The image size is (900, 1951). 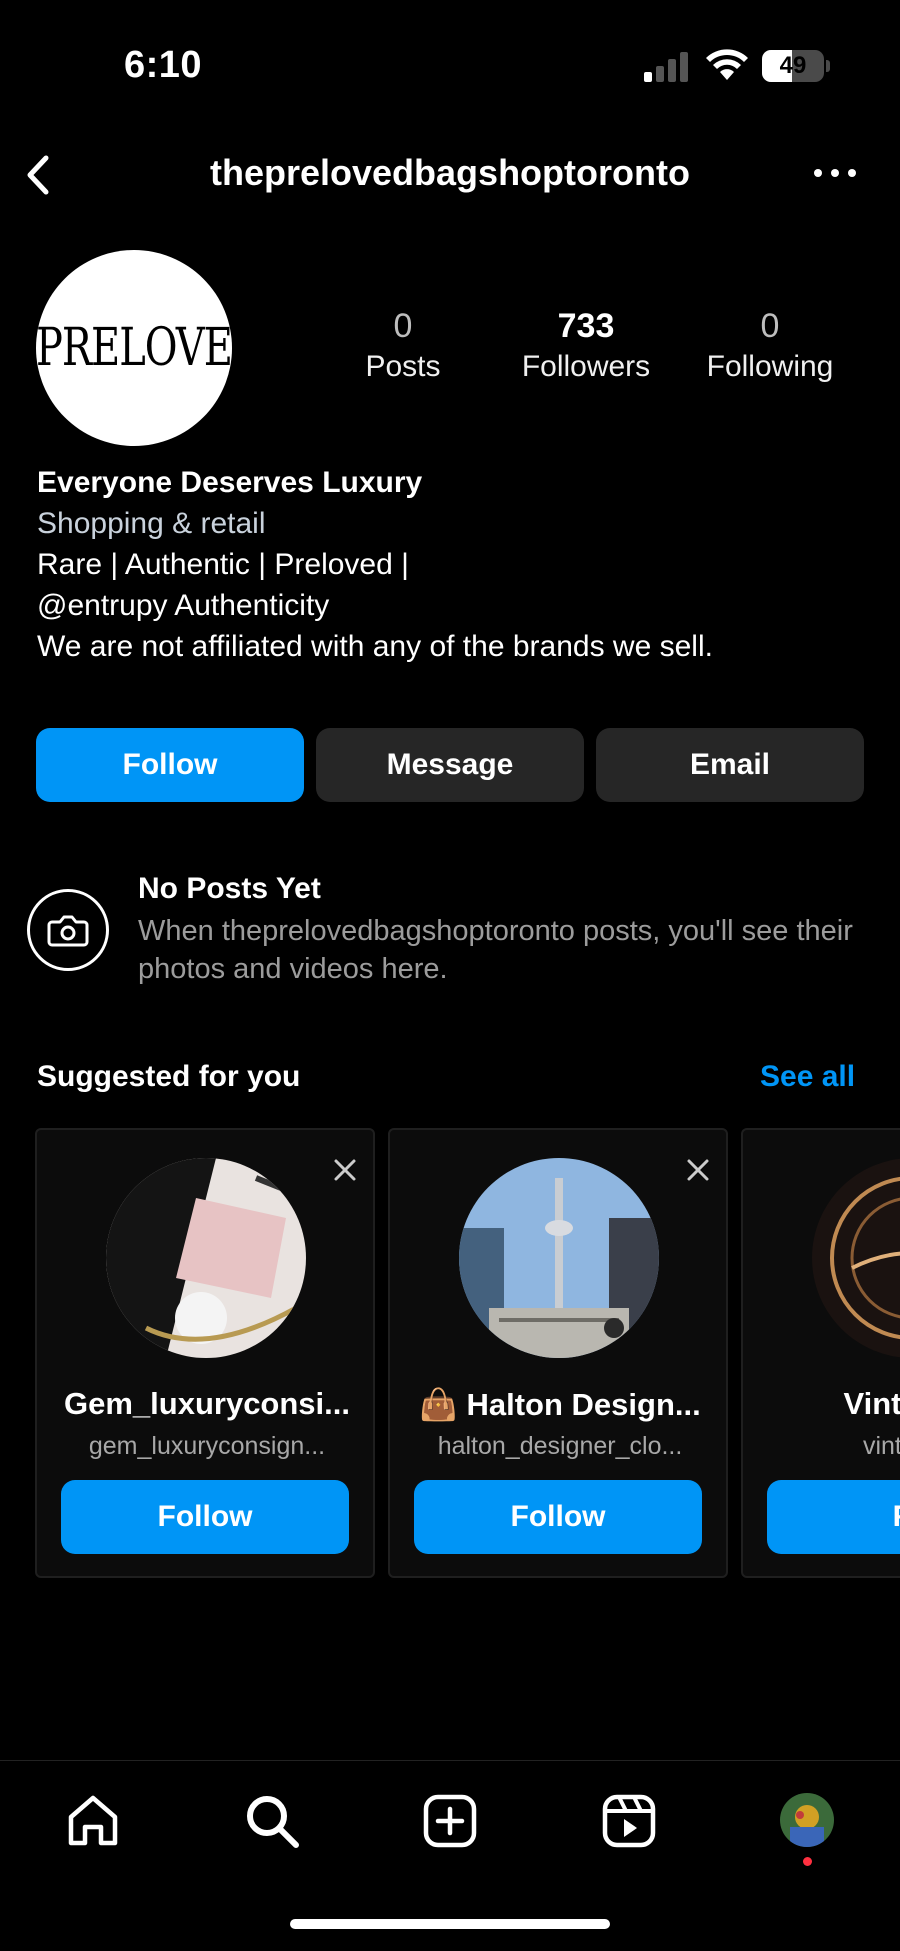 What do you see at coordinates (452, 523) in the screenshot?
I see `bio-category: Shopping & retail` at bounding box center [452, 523].